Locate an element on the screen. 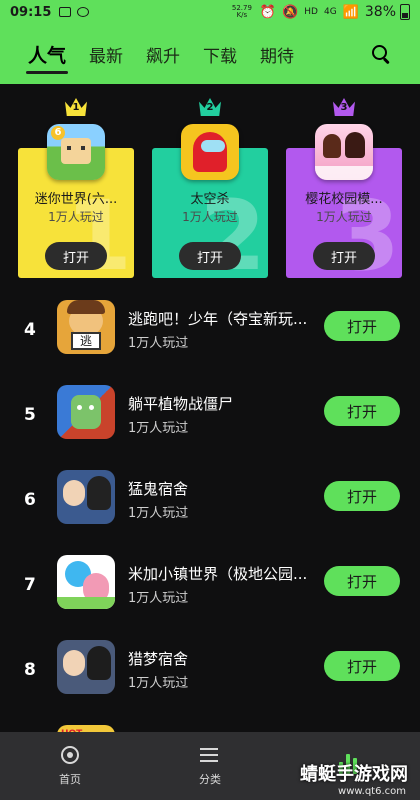 This screenshot has height=800, width=420. rank-number: 5 is located at coordinates (30, 415).